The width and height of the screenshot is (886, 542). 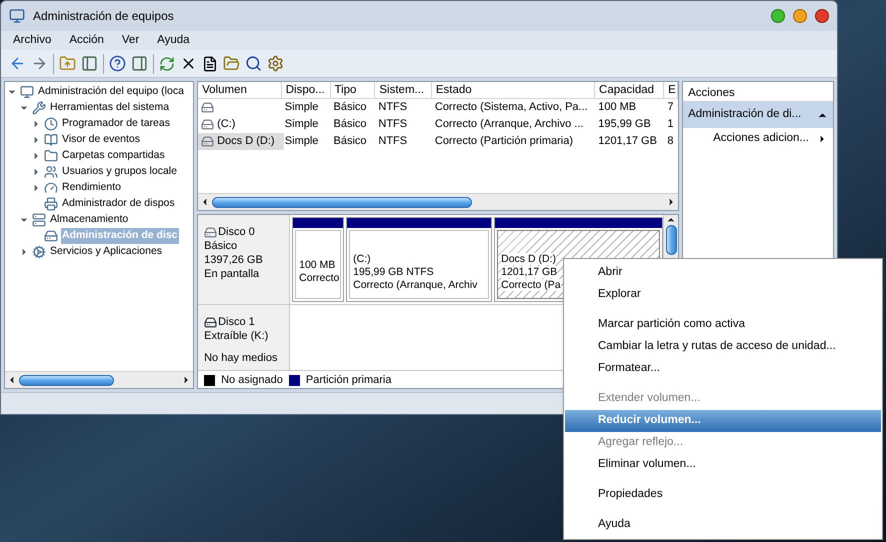 I want to click on partition-text: Correcto, so click(x=319, y=278).